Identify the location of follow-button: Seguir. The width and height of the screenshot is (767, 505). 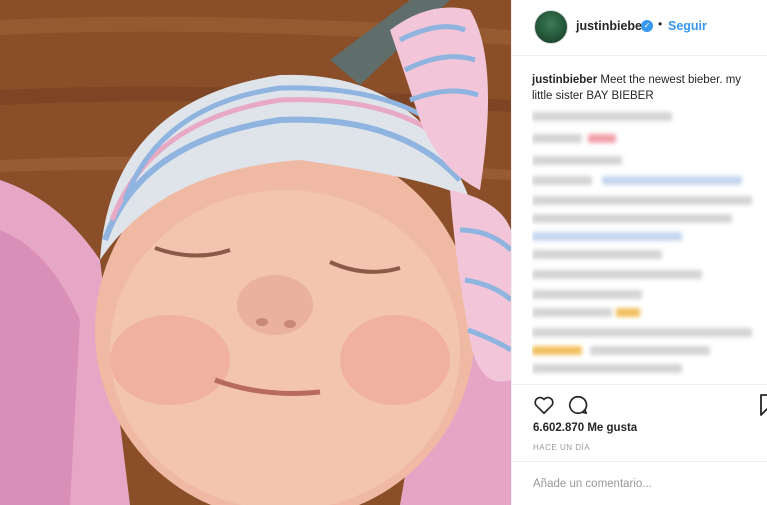
(687, 26).